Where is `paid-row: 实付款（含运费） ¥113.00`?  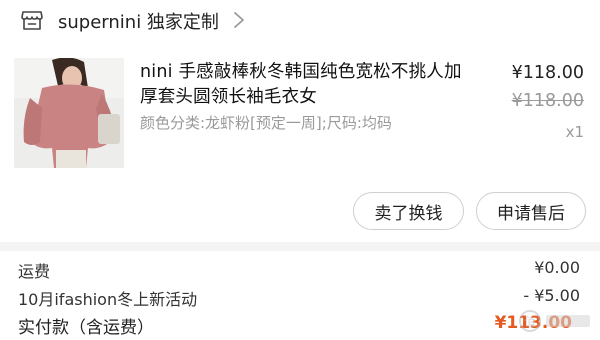 paid-row: 实付款（含运费） ¥113.00 is located at coordinates (299, 325).